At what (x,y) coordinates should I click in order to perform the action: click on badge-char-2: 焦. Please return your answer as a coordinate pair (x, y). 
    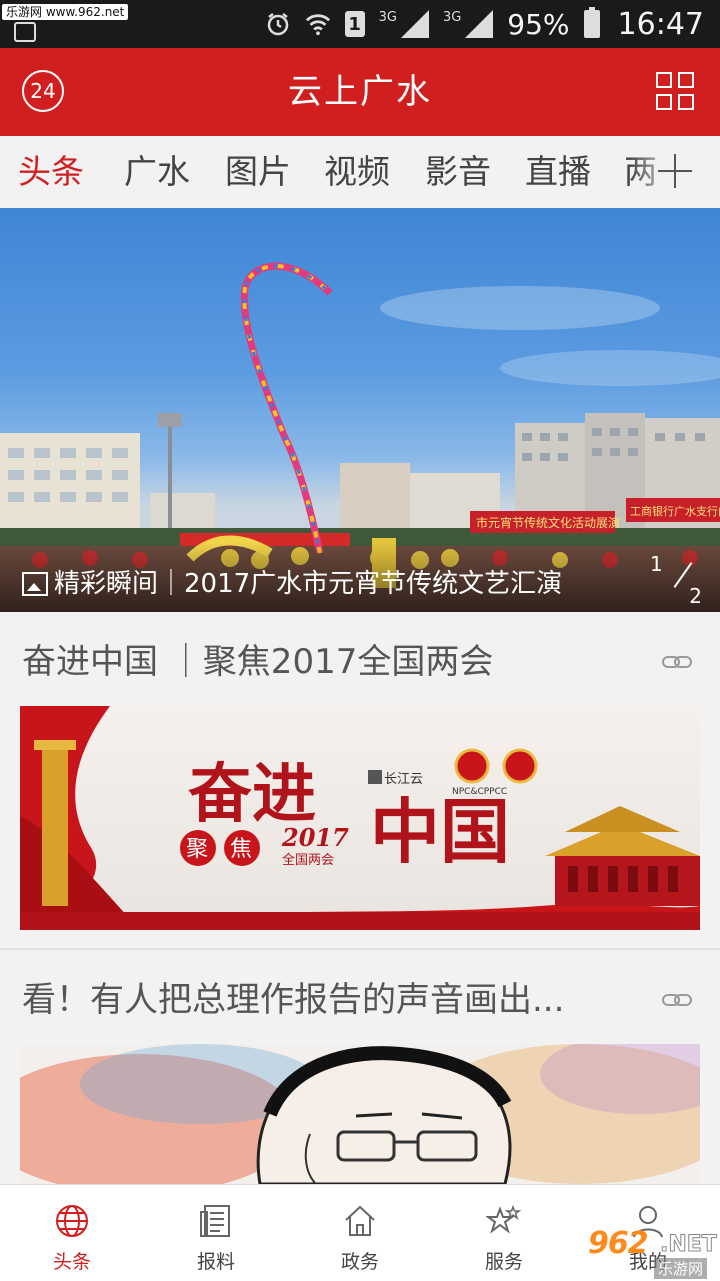
    Looking at the image, I should click on (241, 849).